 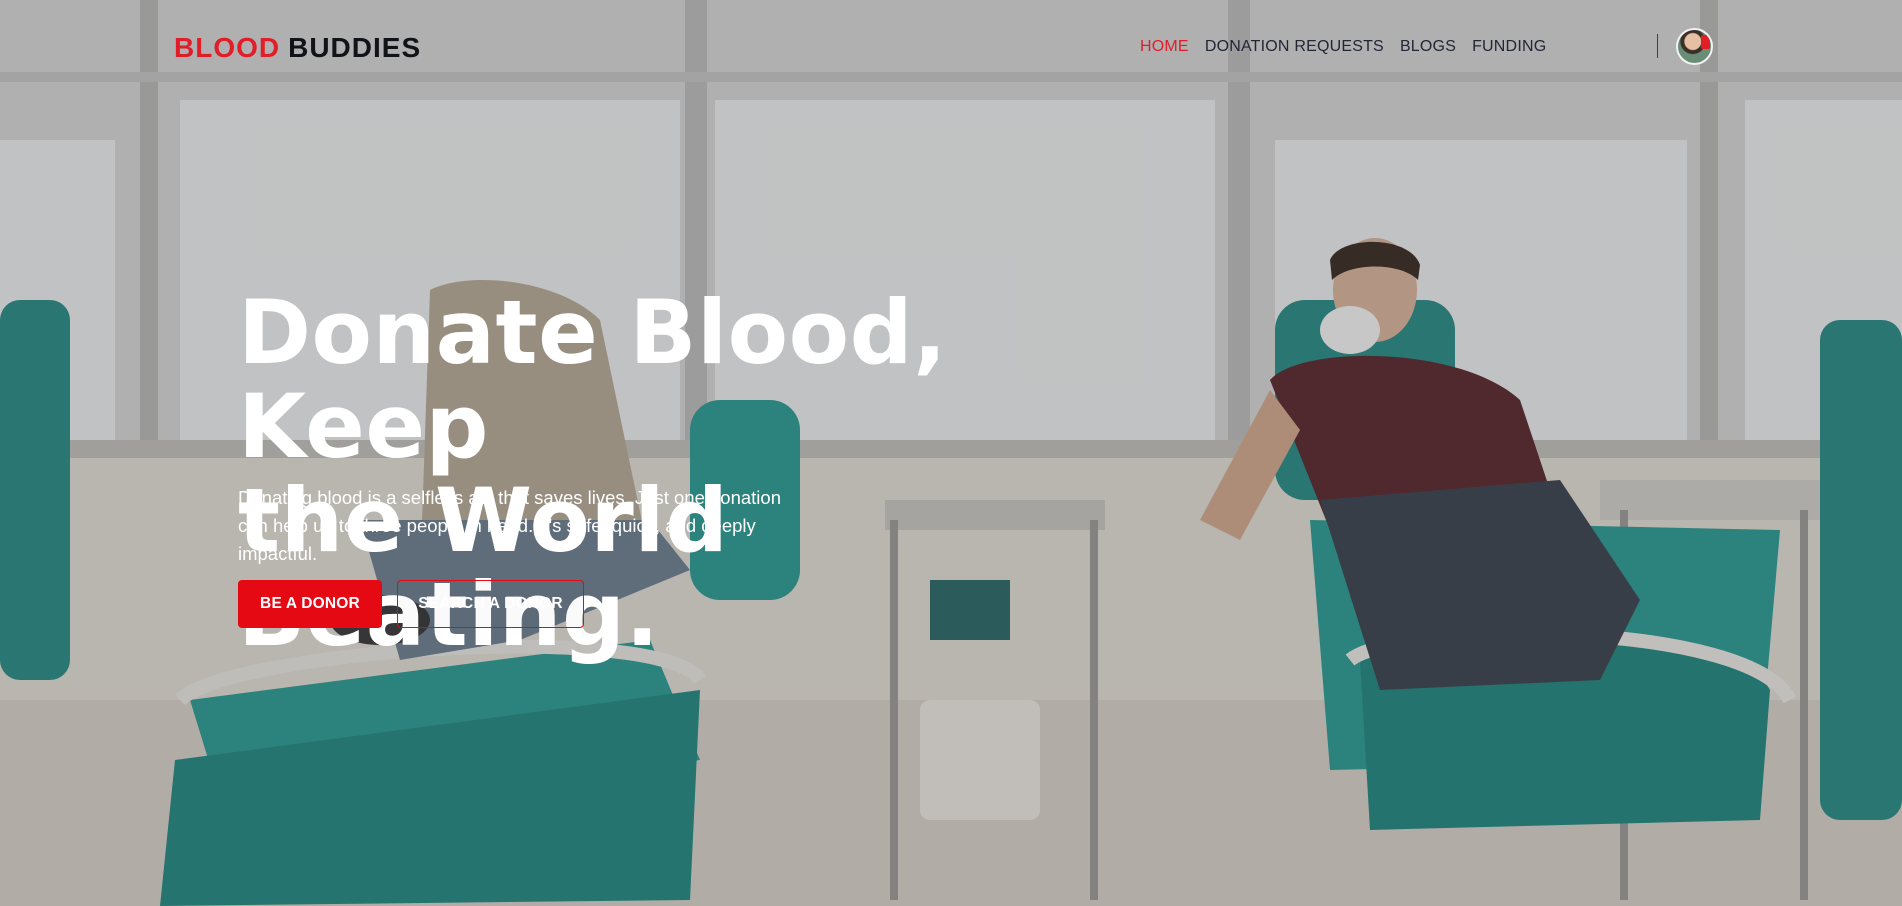 What do you see at coordinates (592, 379) in the screenshot?
I see `headline-line-1: Donate Blood, Keep` at bounding box center [592, 379].